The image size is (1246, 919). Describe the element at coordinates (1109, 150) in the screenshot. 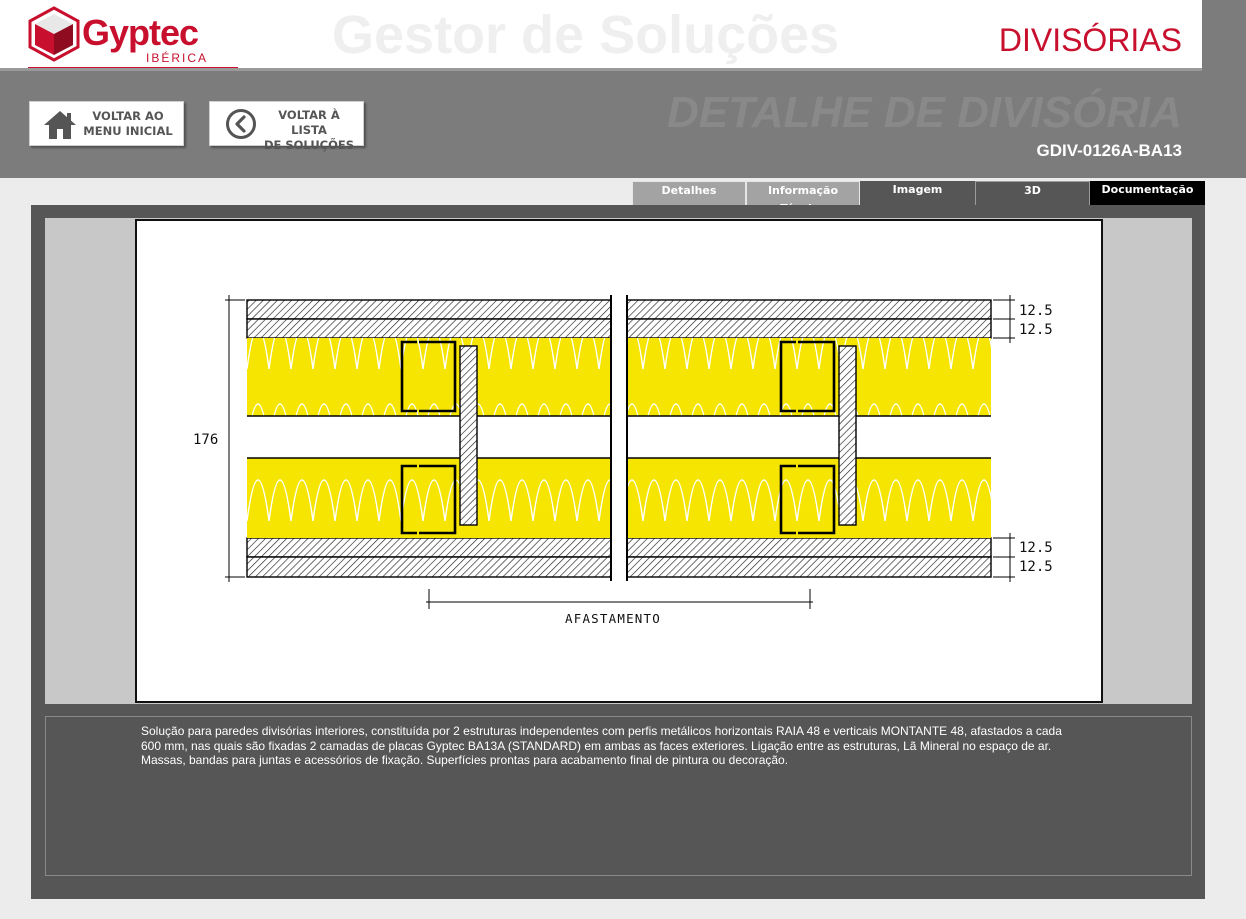

I see `solution-code: GDIV-0126A-BA13` at that location.